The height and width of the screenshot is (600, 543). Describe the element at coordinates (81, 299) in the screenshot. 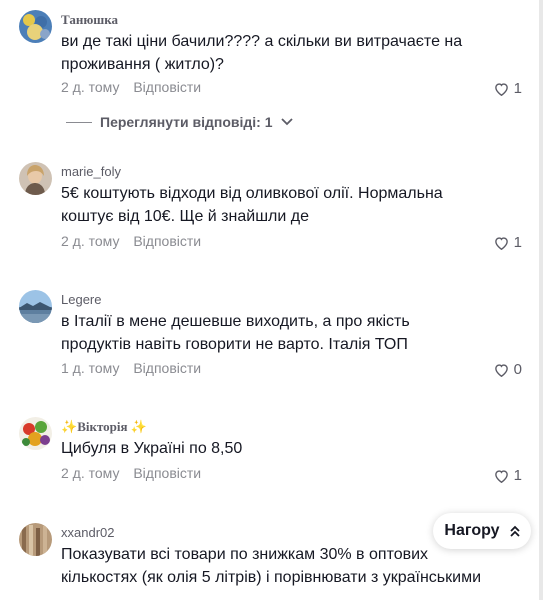

I see `comment-username: Legere` at that location.